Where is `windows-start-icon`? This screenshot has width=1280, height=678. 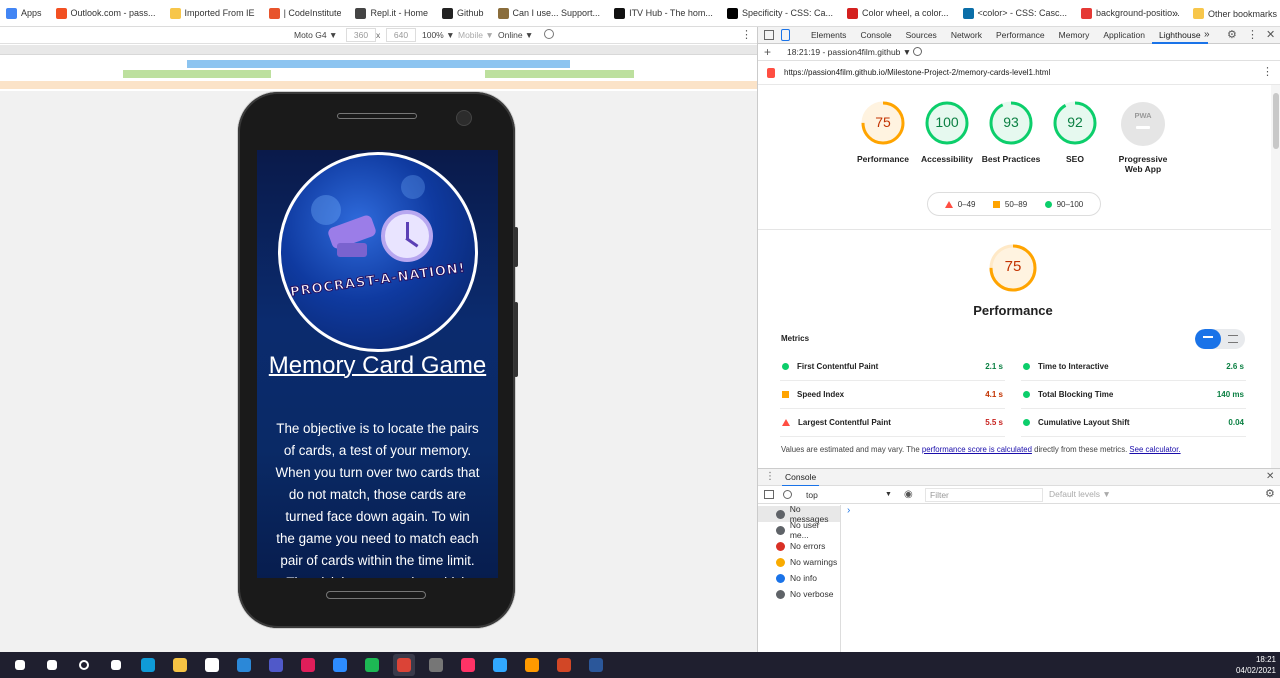
windows-start-icon is located at coordinates (20, 665).